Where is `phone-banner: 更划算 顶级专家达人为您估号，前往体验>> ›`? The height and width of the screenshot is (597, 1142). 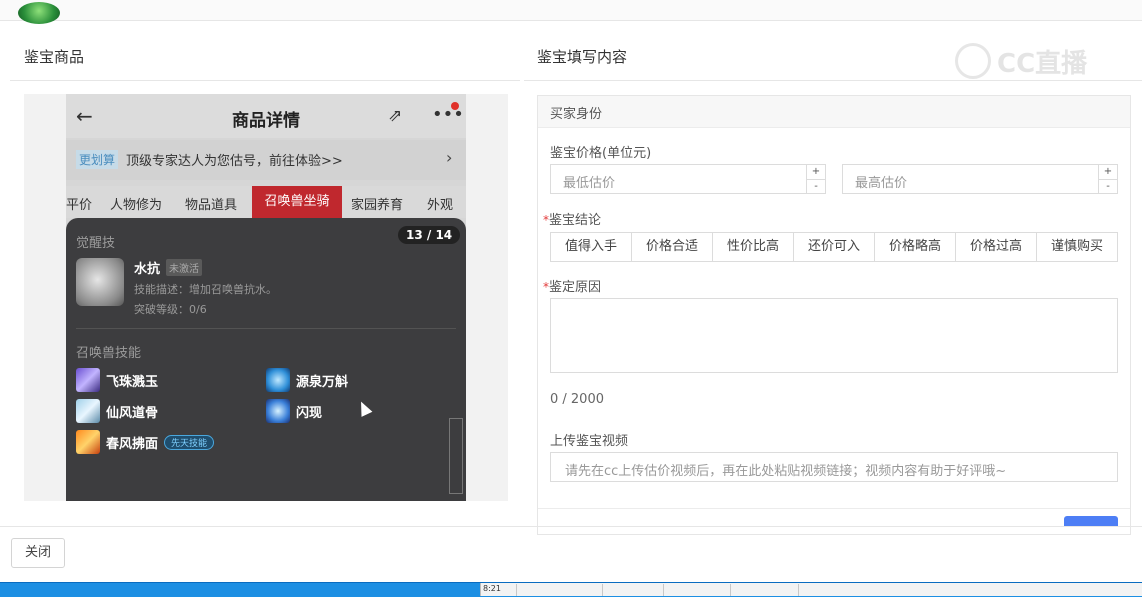
phone-banner: 更划算 顶级专家达人为您估号，前往体验>> › is located at coordinates (266, 160).